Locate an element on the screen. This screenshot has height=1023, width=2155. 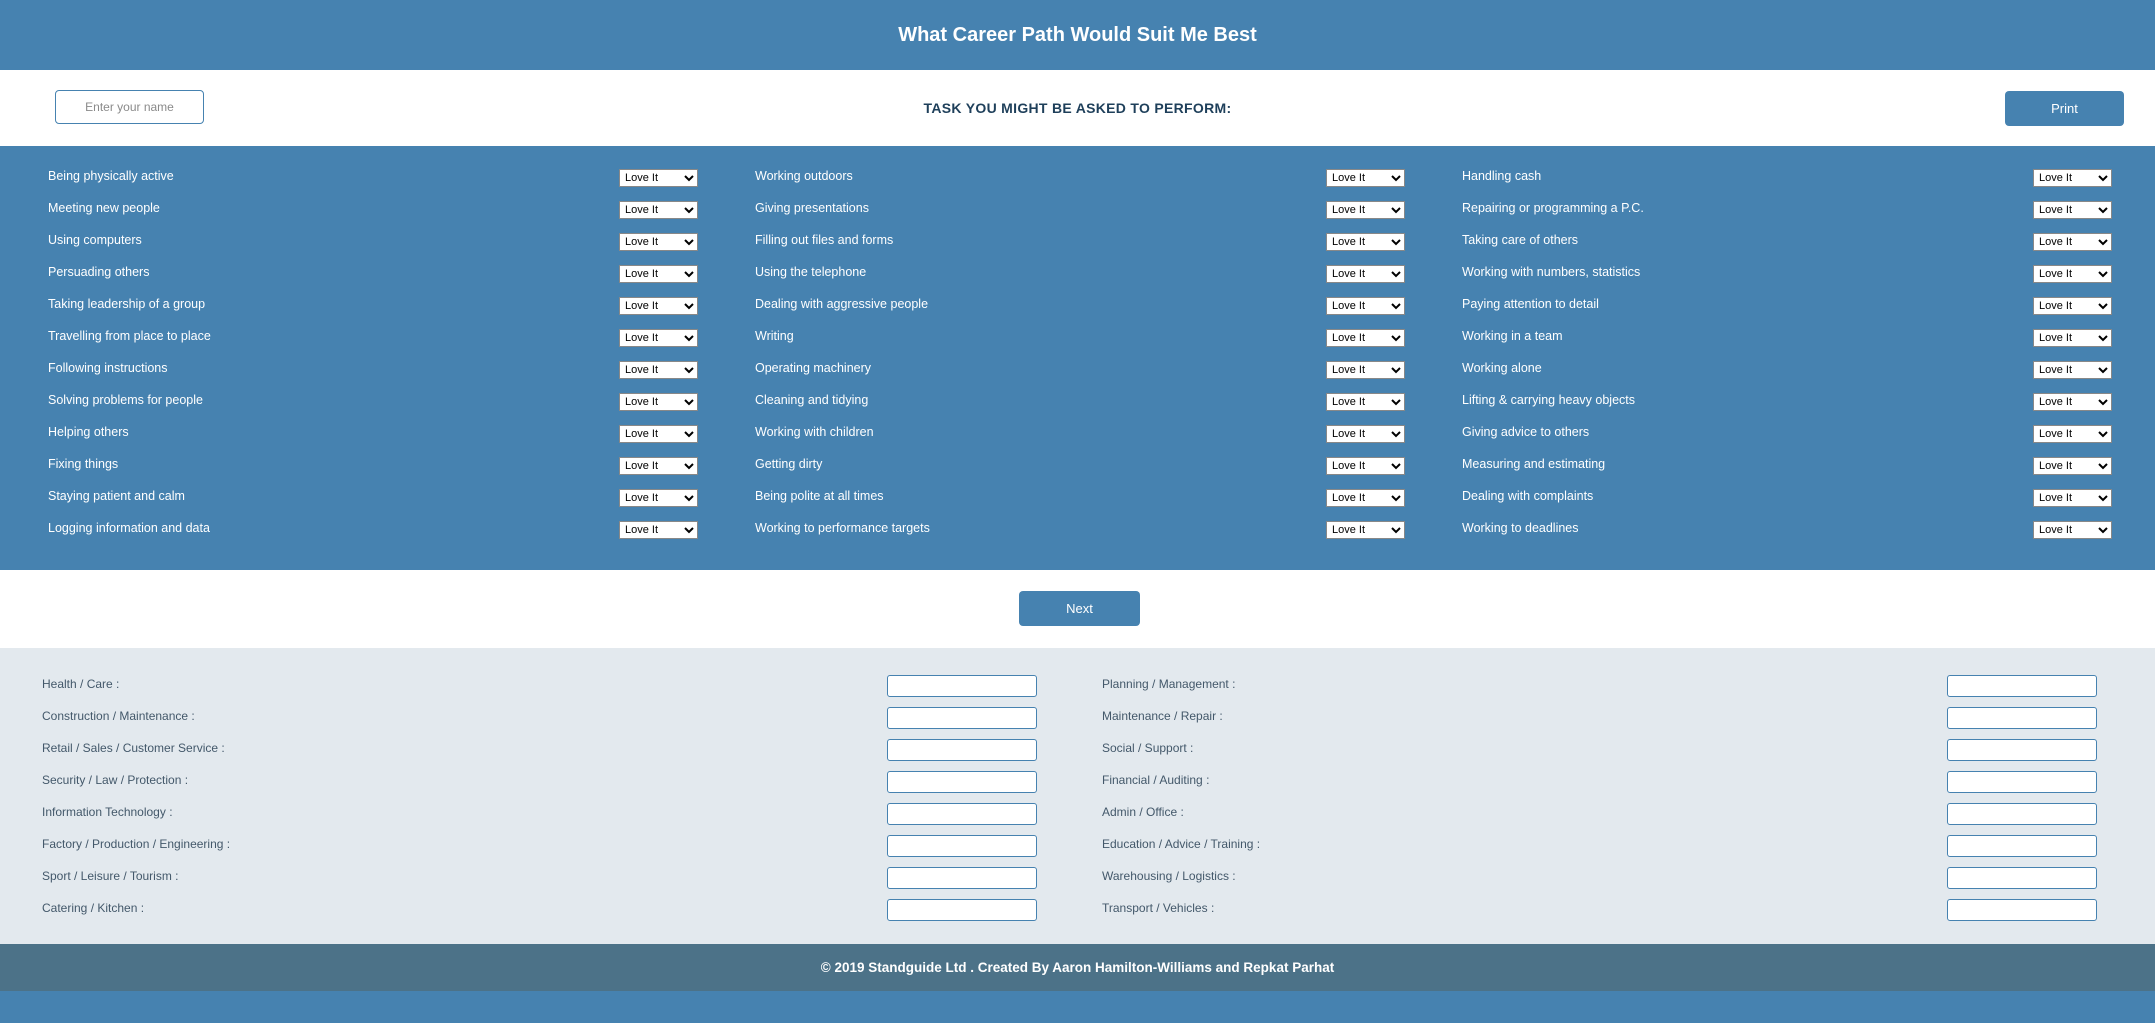
task-label: Working with numbers, statistics is located at coordinates (1551, 272).